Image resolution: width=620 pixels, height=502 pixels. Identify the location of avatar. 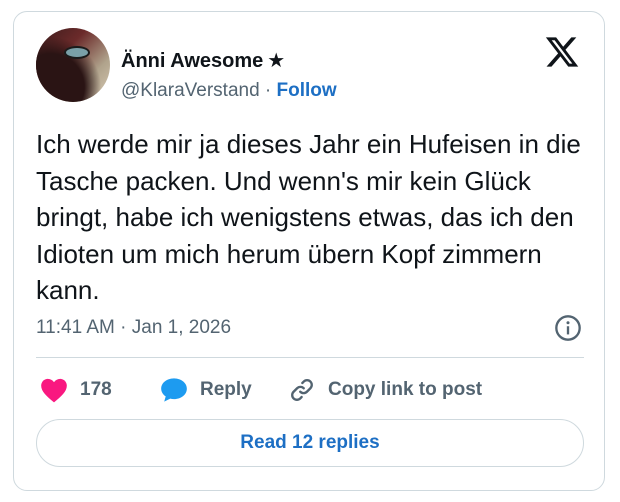
(73, 65).